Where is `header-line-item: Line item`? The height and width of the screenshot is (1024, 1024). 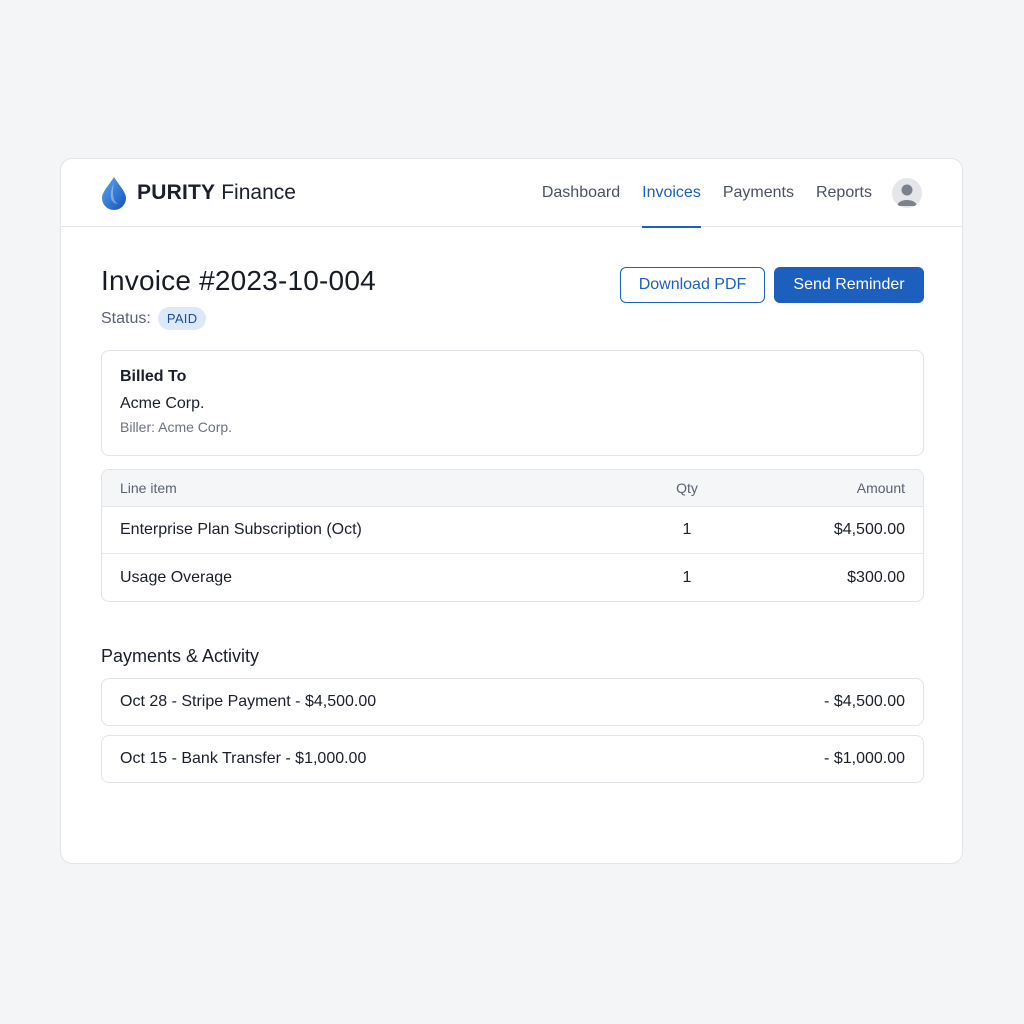 header-line-item: Line item is located at coordinates (148, 488).